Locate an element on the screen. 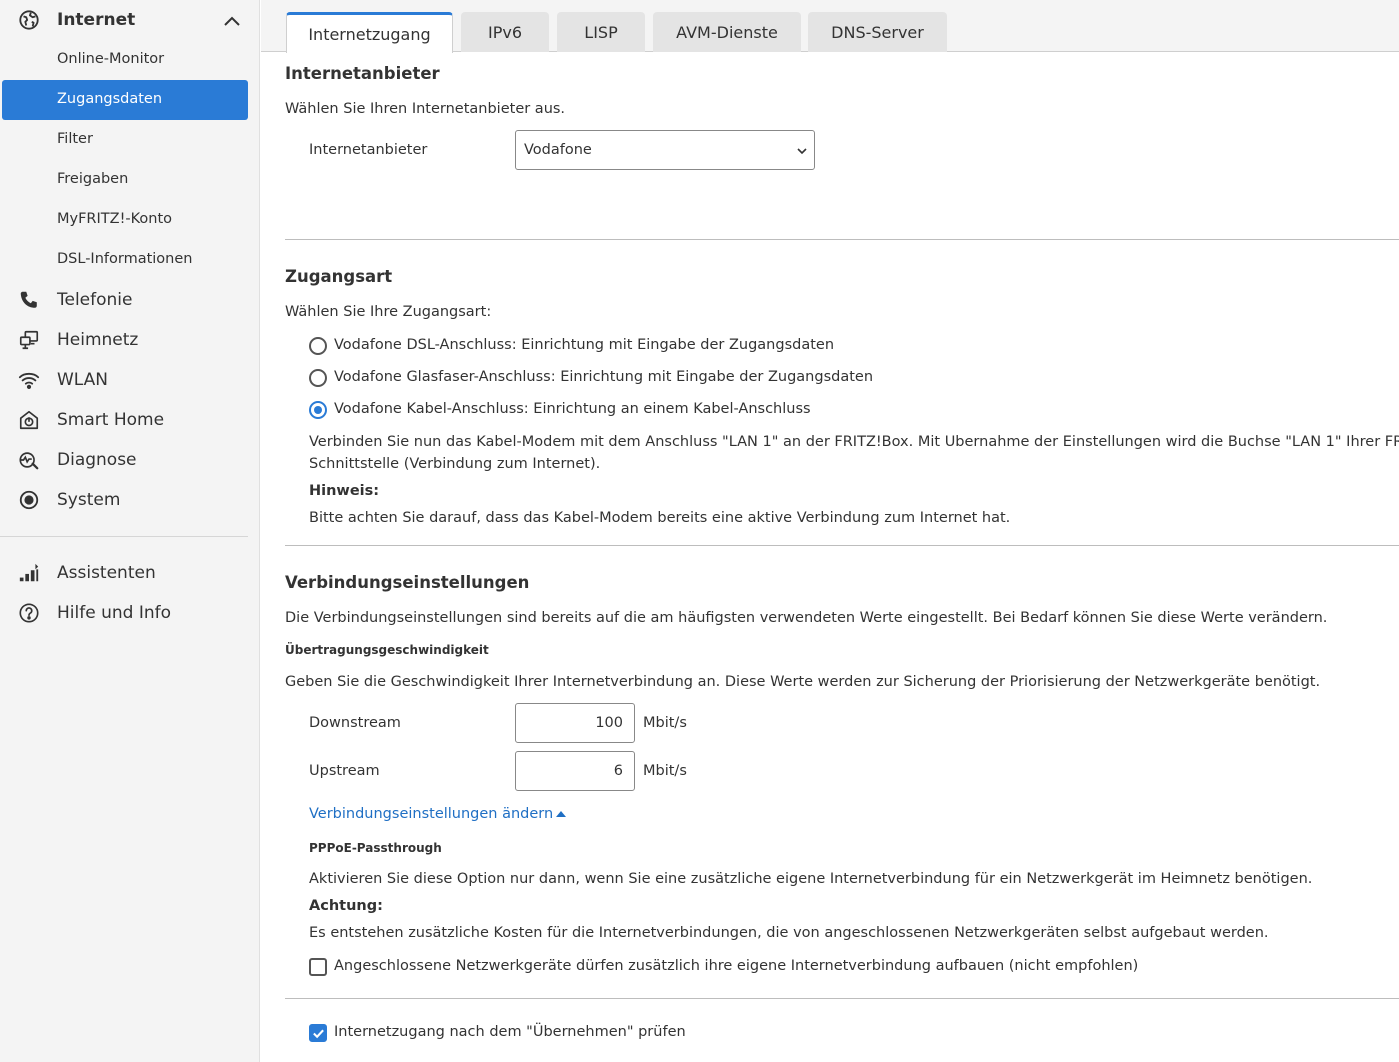 The width and height of the screenshot is (1399, 1062). checkmark-icon is located at coordinates (318, 1034).